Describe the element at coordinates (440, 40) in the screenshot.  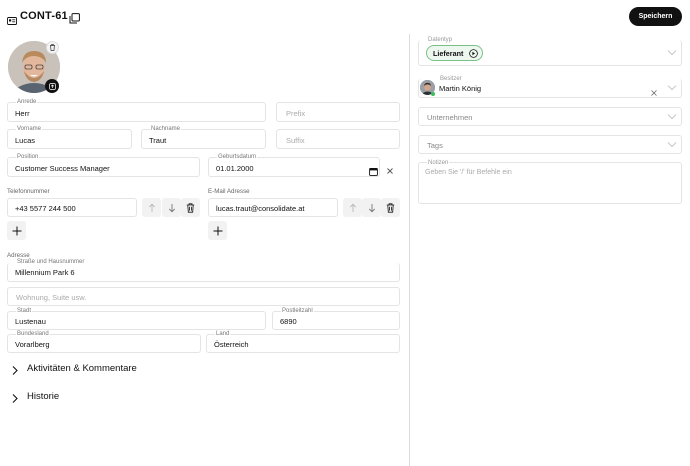
I see `datatype-label: Datentyp` at that location.